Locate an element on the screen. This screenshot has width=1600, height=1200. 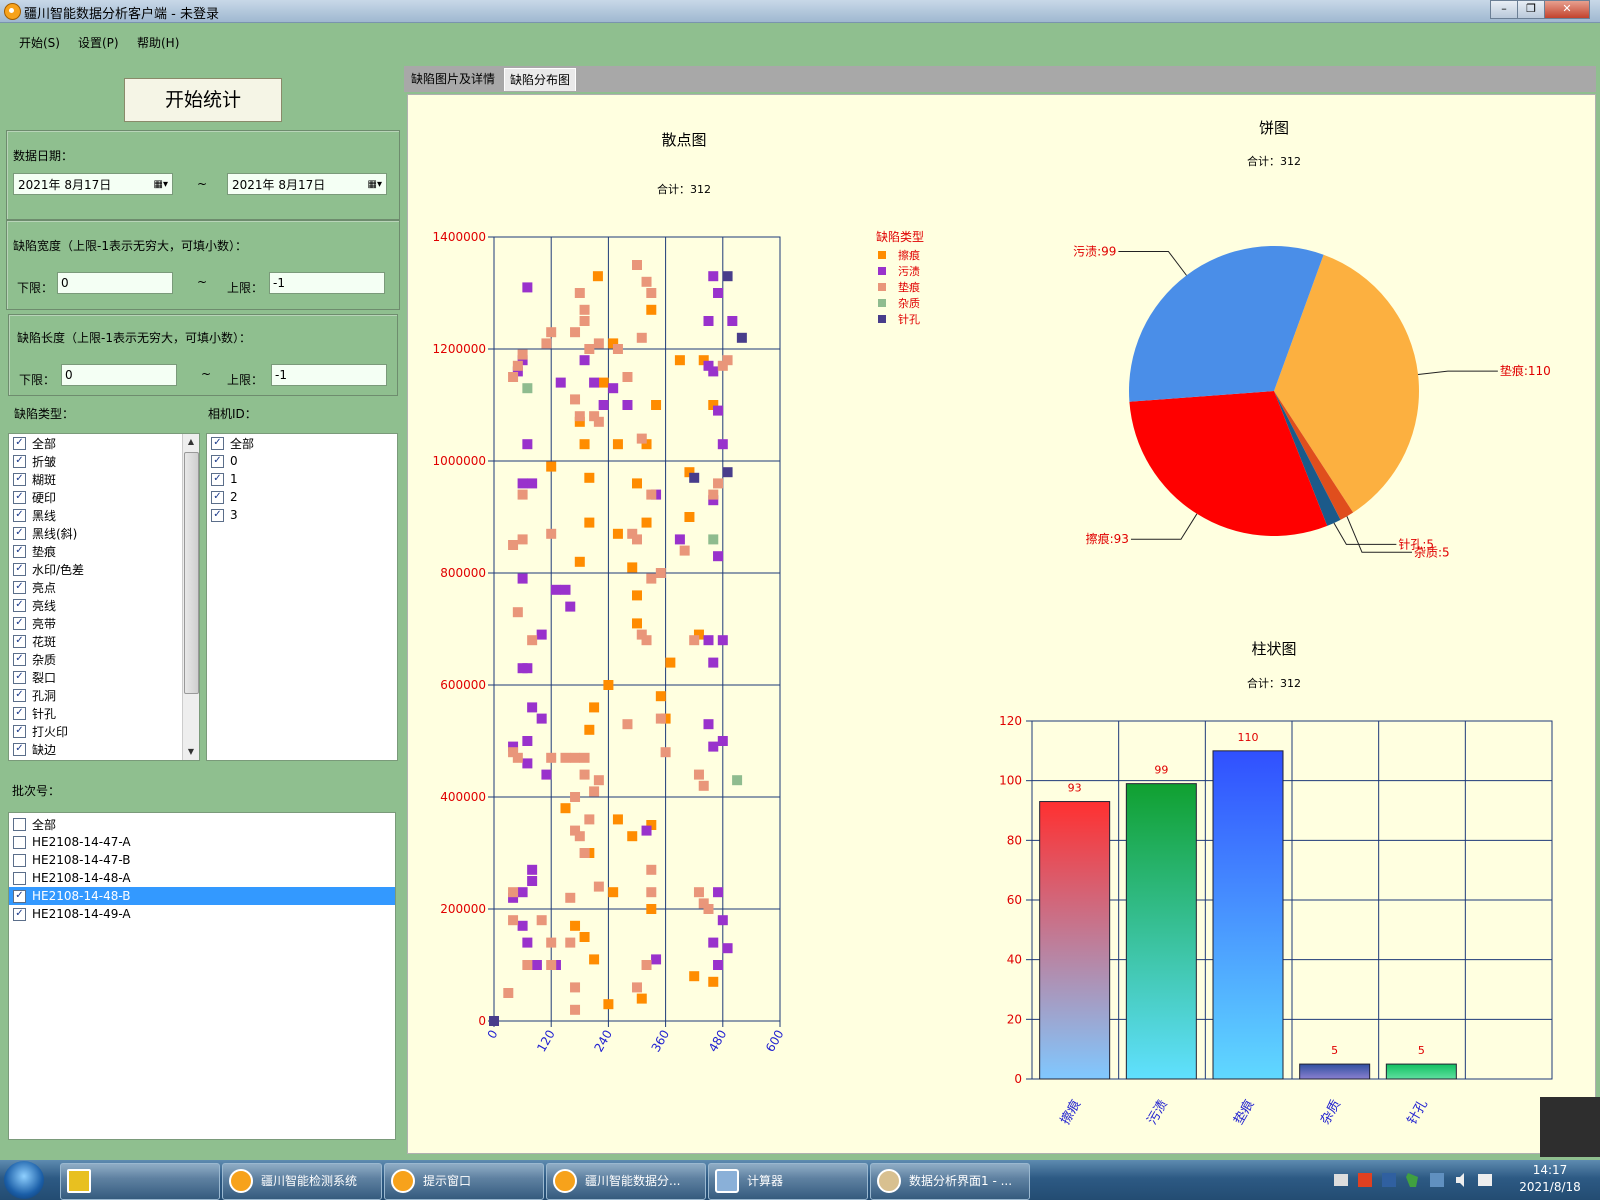
defect-type-item: ✓ 缺边 is located at coordinates (95, 749).